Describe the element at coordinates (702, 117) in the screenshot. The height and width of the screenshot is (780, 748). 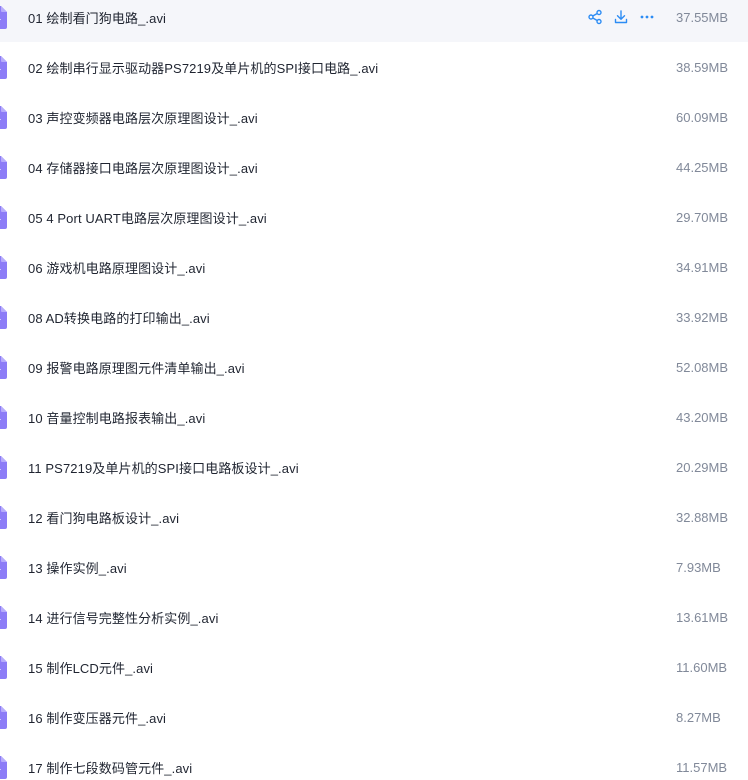
I see `file-size: 60.09MB` at that location.